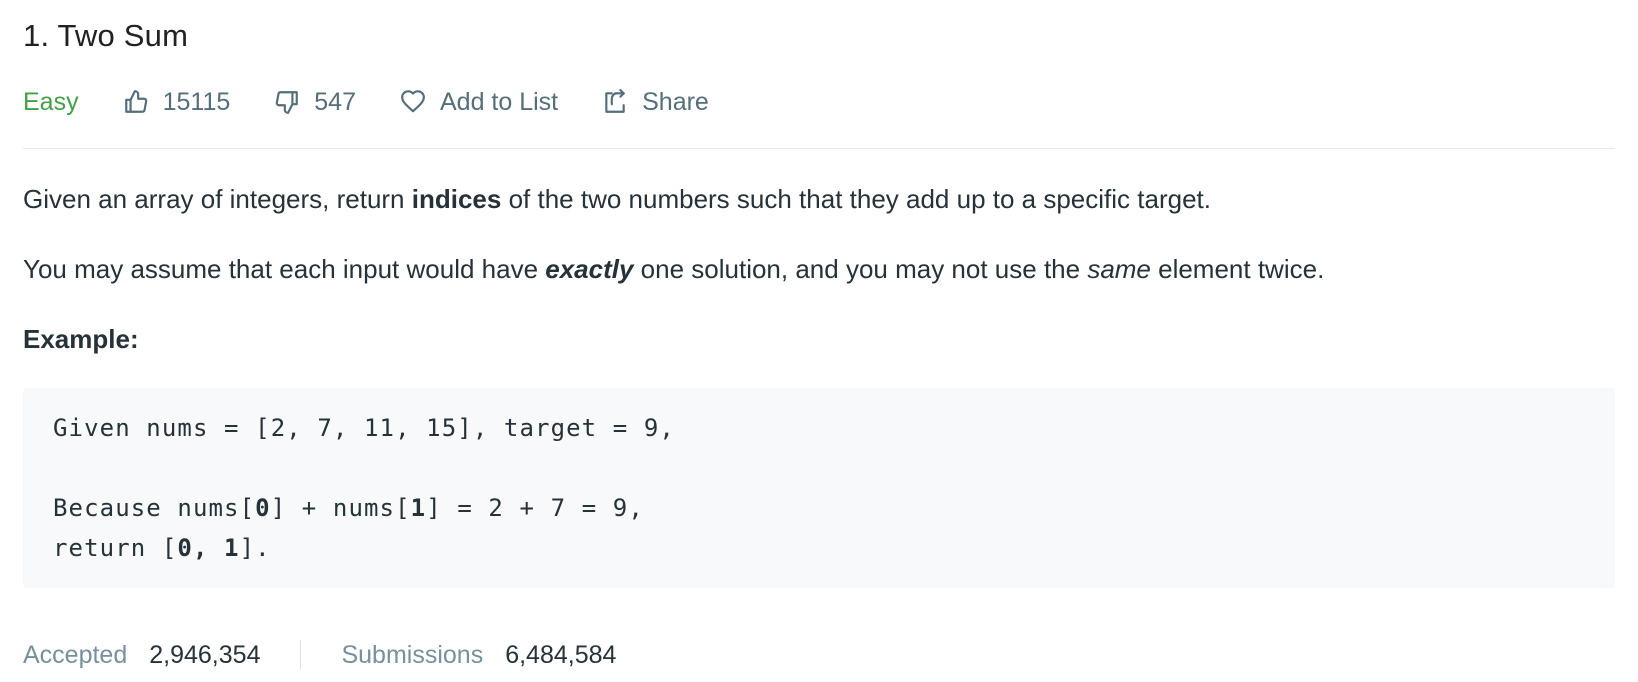 The width and height of the screenshot is (1638, 682). What do you see at coordinates (456, 199) in the screenshot?
I see `description-emphasis: indices` at bounding box center [456, 199].